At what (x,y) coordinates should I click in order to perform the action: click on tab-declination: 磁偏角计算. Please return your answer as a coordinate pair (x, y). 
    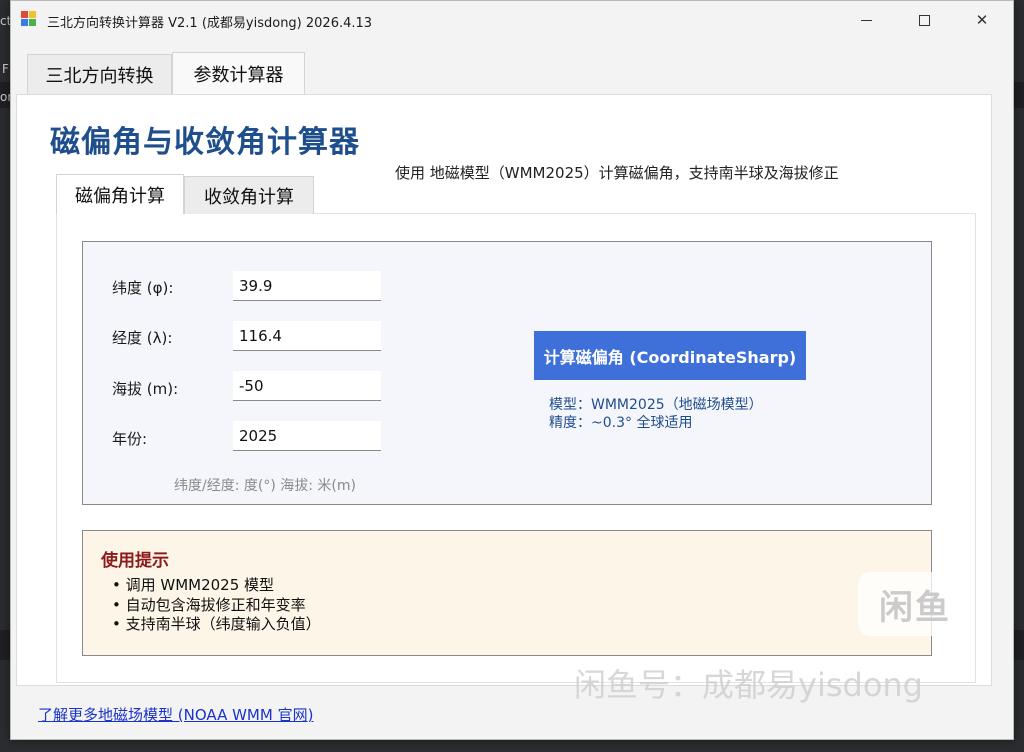
    Looking at the image, I should click on (120, 194).